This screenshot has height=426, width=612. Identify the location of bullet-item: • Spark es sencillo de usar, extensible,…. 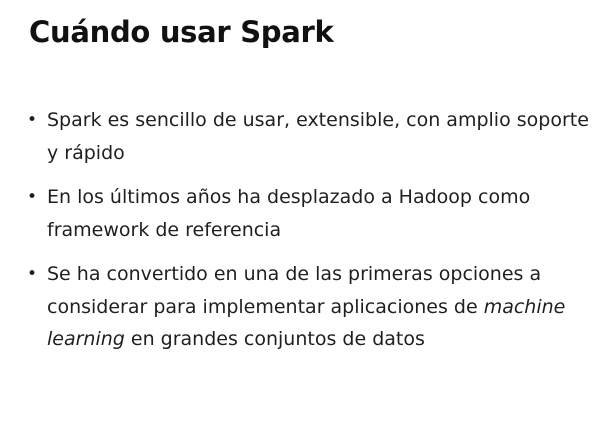
(309, 136).